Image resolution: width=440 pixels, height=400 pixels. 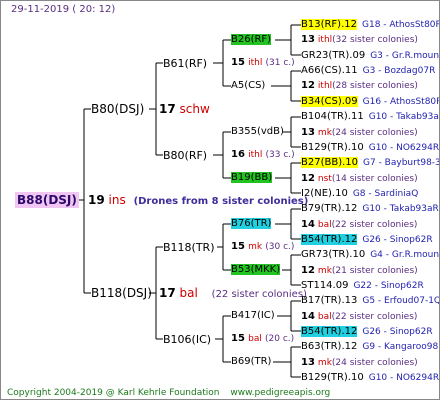 I want to click on gen1-dam-abbr: bal, so click(x=188, y=293).